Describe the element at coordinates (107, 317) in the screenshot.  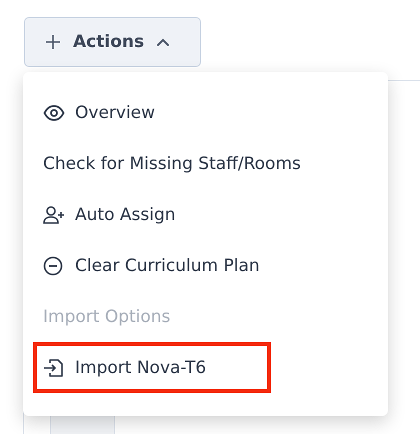
I see `menu-section-header: Import Options` at that location.